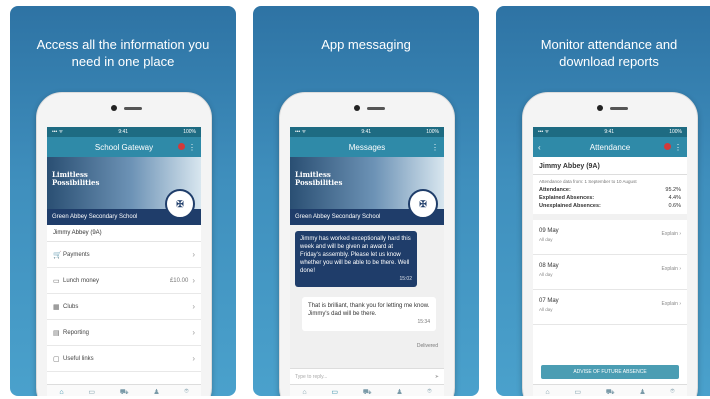  What do you see at coordinates (124, 333) in the screenshot?
I see `menu-item-reporting: ▤ Reporting ›` at bounding box center [124, 333].